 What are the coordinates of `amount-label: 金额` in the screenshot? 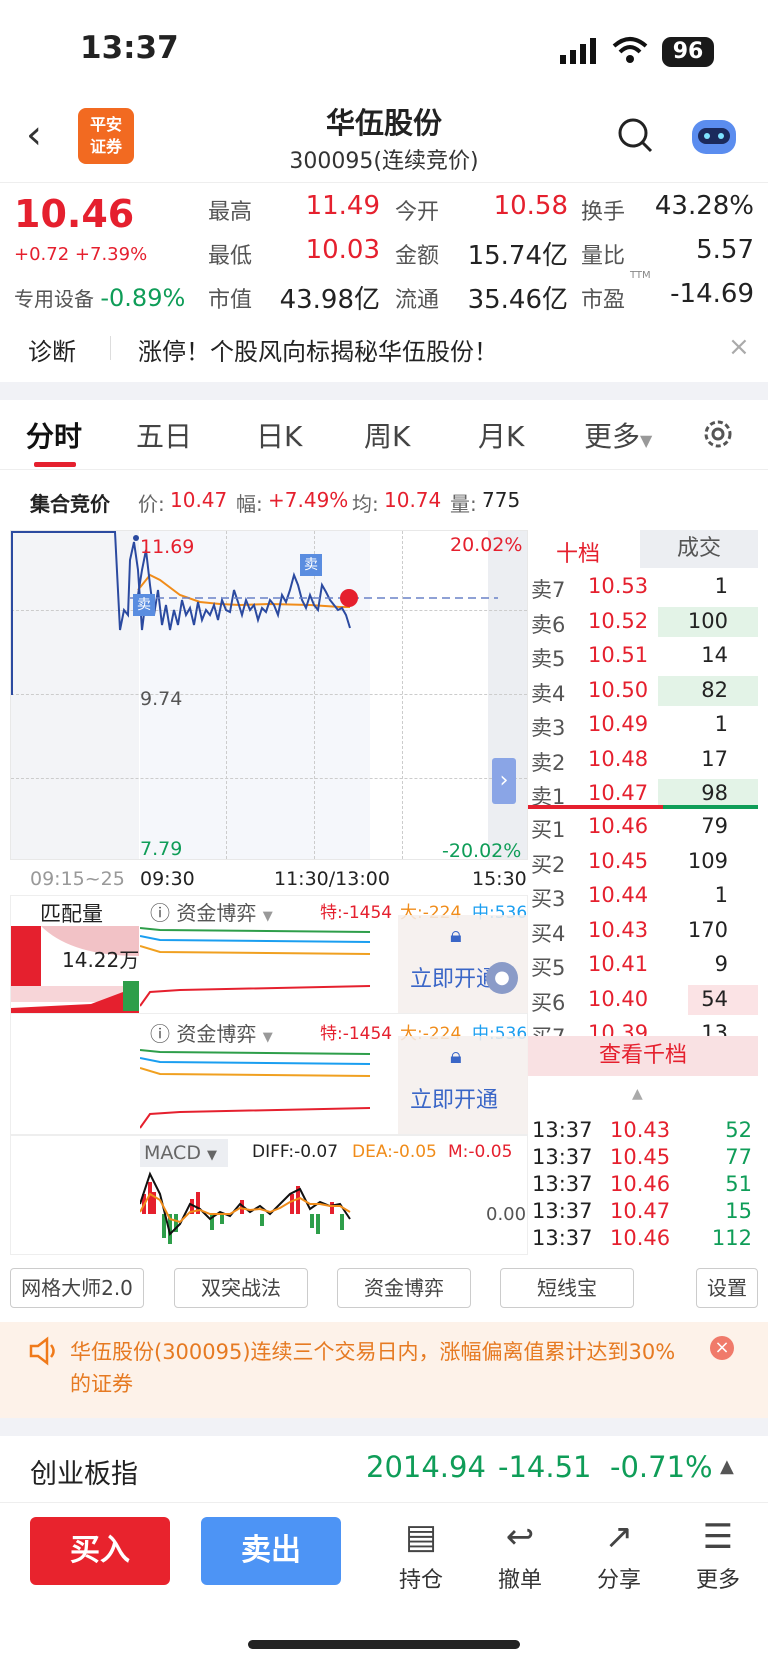 It's located at (417, 256).